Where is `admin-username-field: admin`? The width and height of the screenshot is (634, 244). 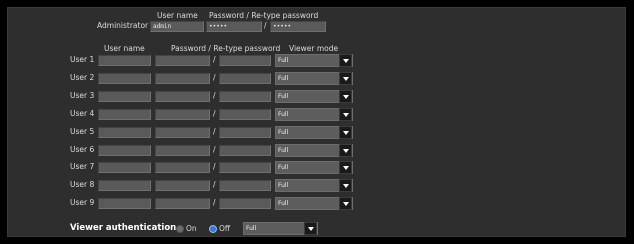 admin-username-field: admin is located at coordinates (177, 26).